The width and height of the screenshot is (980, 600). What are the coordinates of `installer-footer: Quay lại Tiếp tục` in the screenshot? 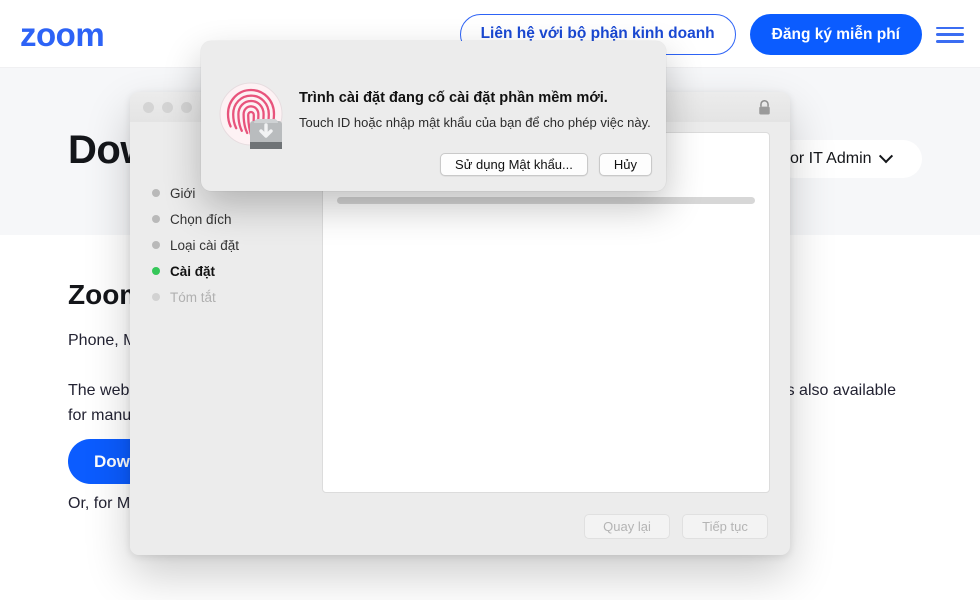 It's located at (676, 526).